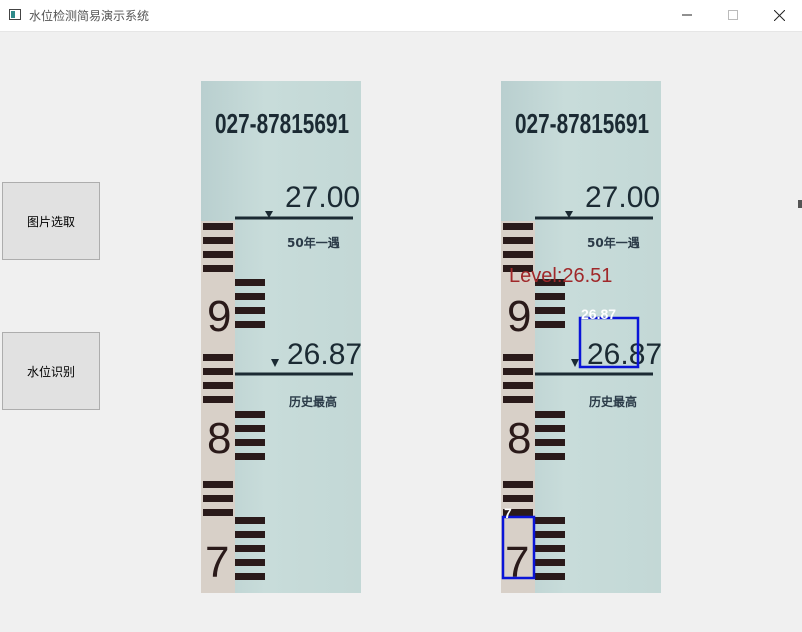 Image resolution: width=802 pixels, height=632 pixels. I want to click on gauge-mark-lower: 26.87, so click(324, 354).